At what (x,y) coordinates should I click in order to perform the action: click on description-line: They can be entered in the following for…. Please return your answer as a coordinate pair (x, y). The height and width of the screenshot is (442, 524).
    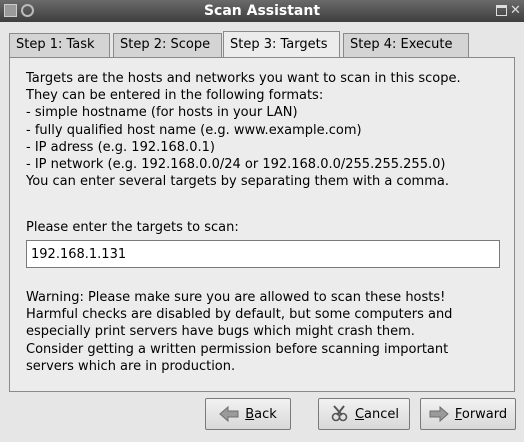
    Looking at the image, I should click on (175, 96).